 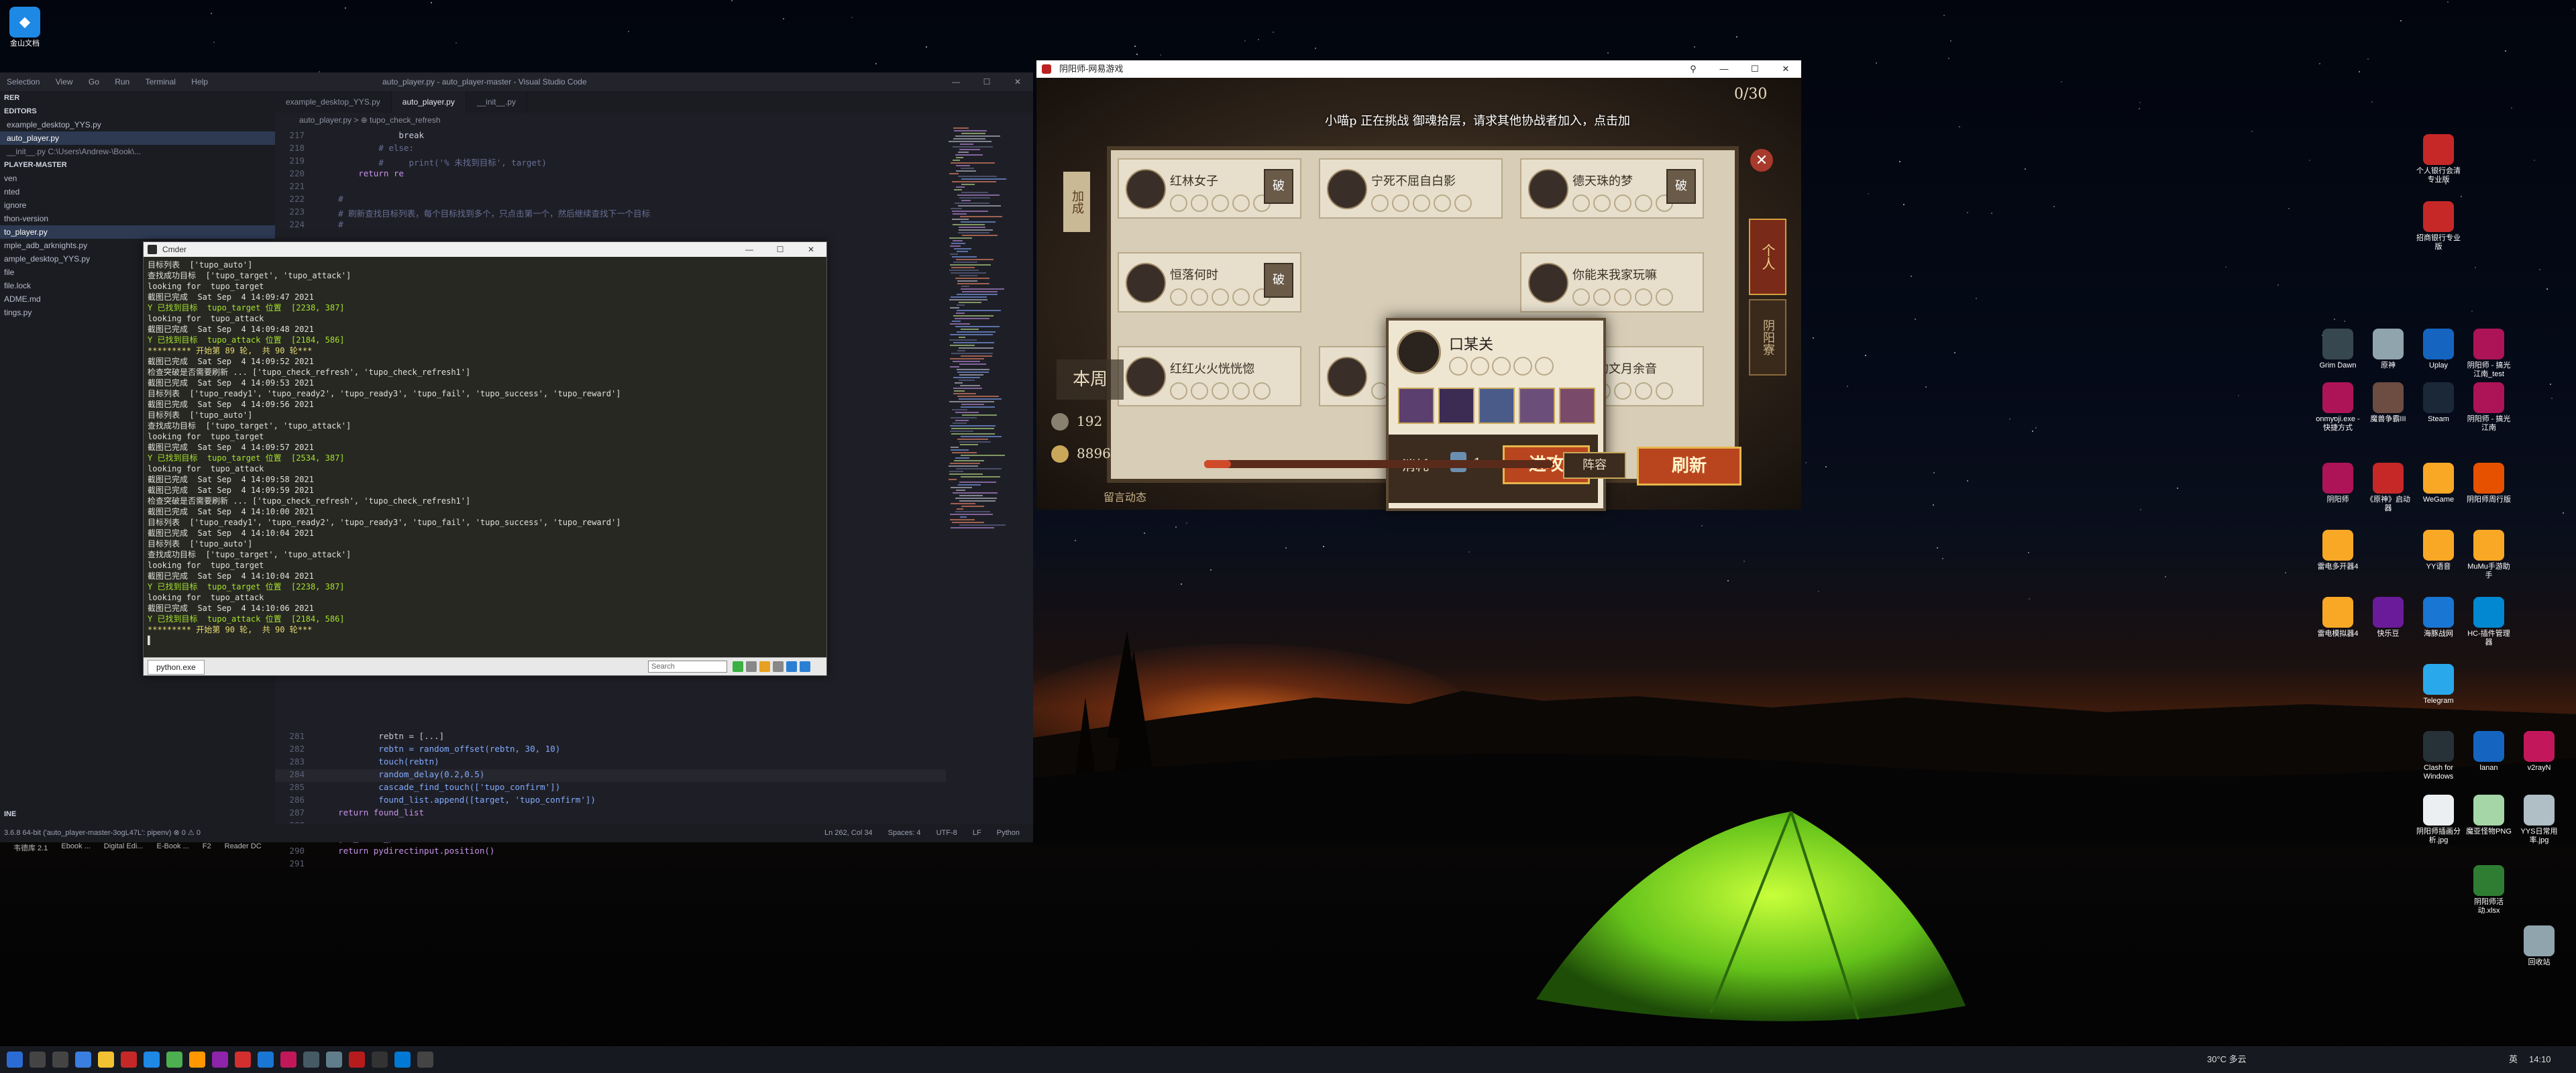 What do you see at coordinates (2388, 617) in the screenshot?
I see `desktop-icon: 快乐豆` at bounding box center [2388, 617].